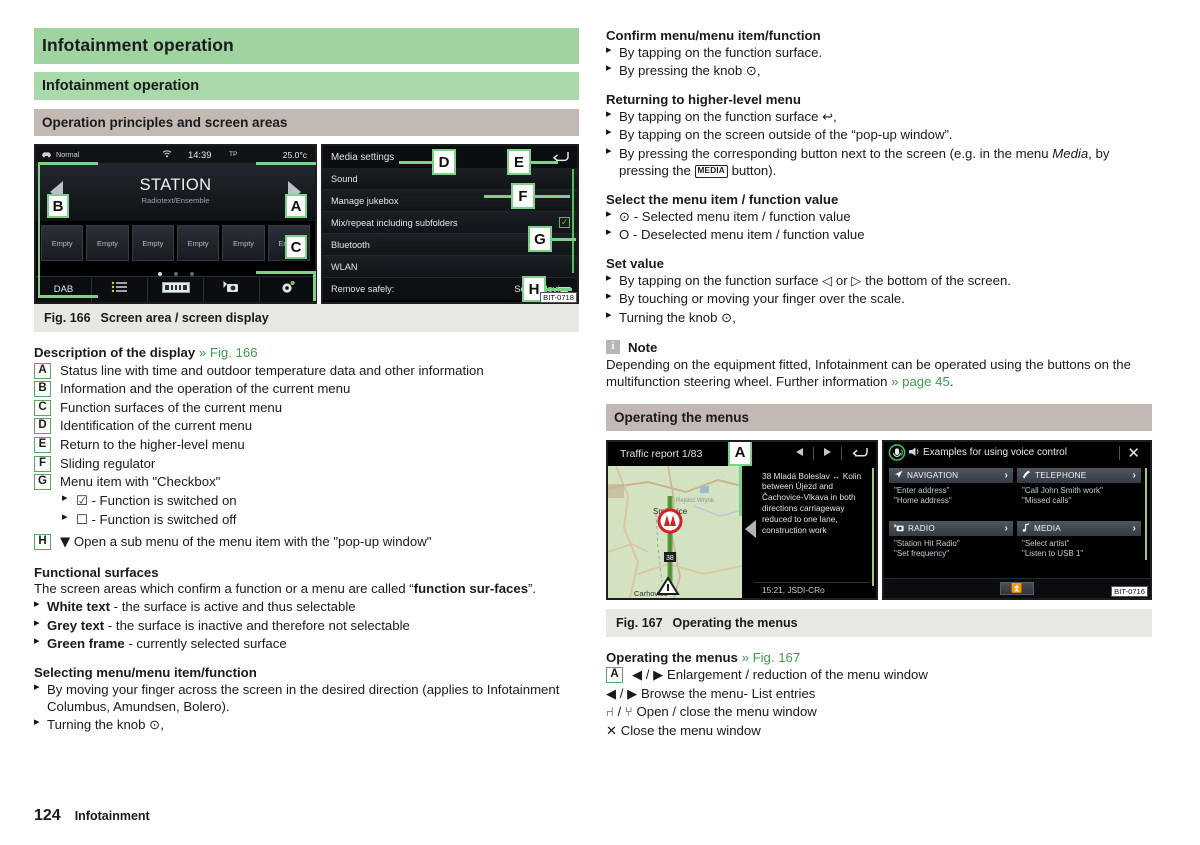 The height and width of the screenshot is (845, 1200). I want to click on prev-report-icon, so click(799, 453).